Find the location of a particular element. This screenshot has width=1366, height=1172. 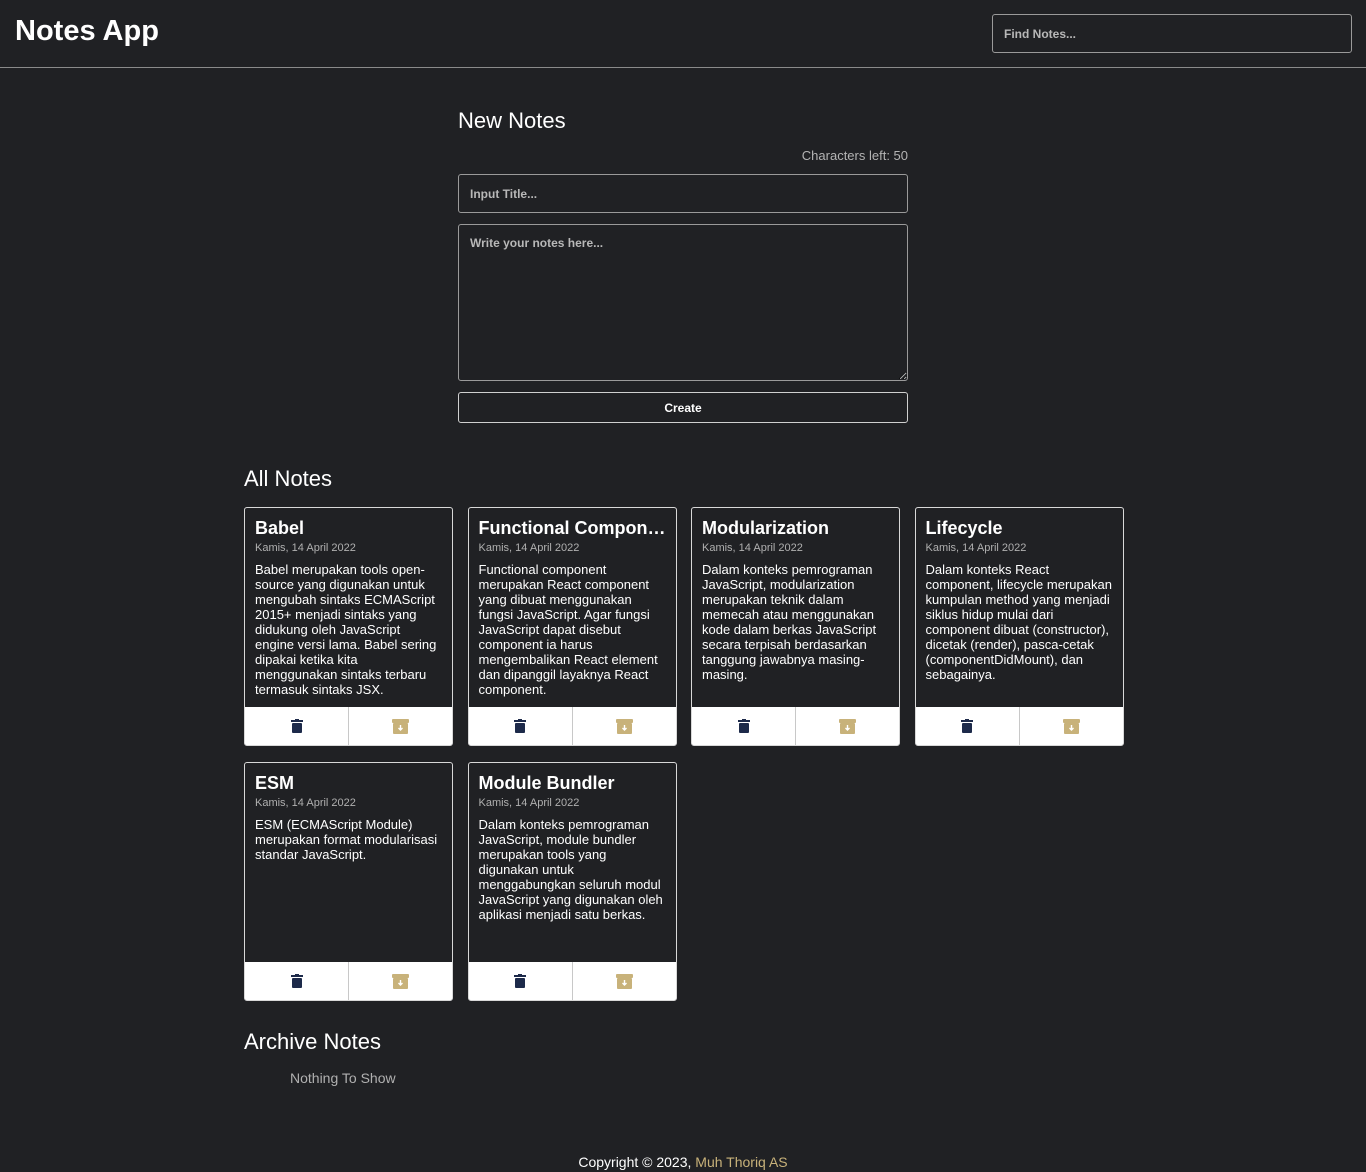

create-button: Create is located at coordinates (683, 407).